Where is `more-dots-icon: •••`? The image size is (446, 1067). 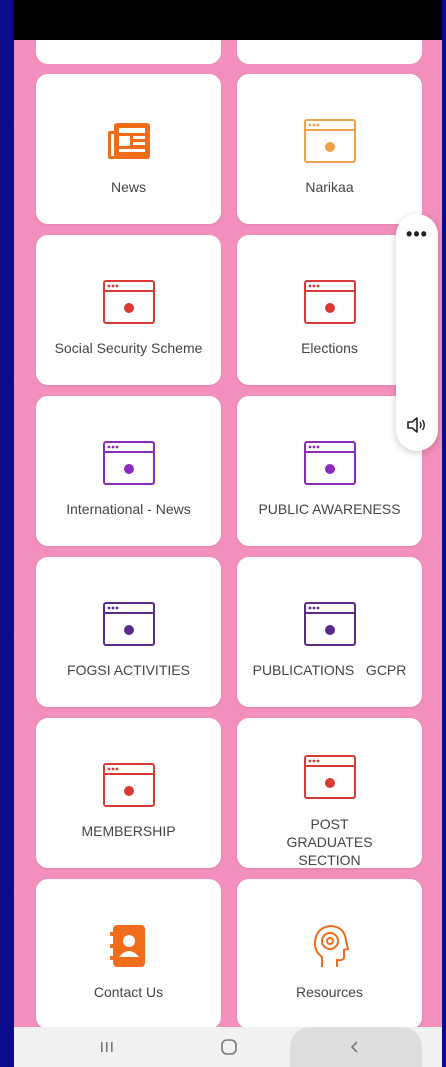
more-dots-icon: ••• is located at coordinates (417, 234).